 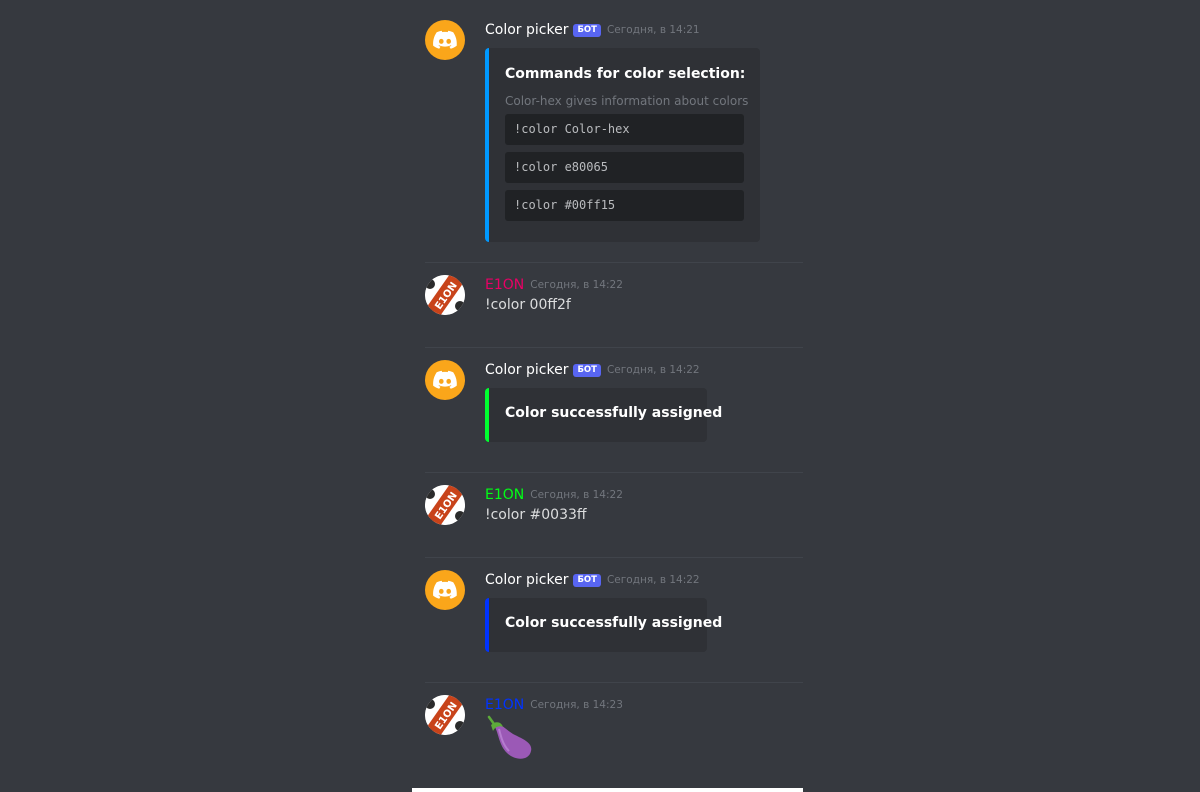 What do you see at coordinates (625, 74) in the screenshot?
I see `embed-title: Commands for color selection:` at bounding box center [625, 74].